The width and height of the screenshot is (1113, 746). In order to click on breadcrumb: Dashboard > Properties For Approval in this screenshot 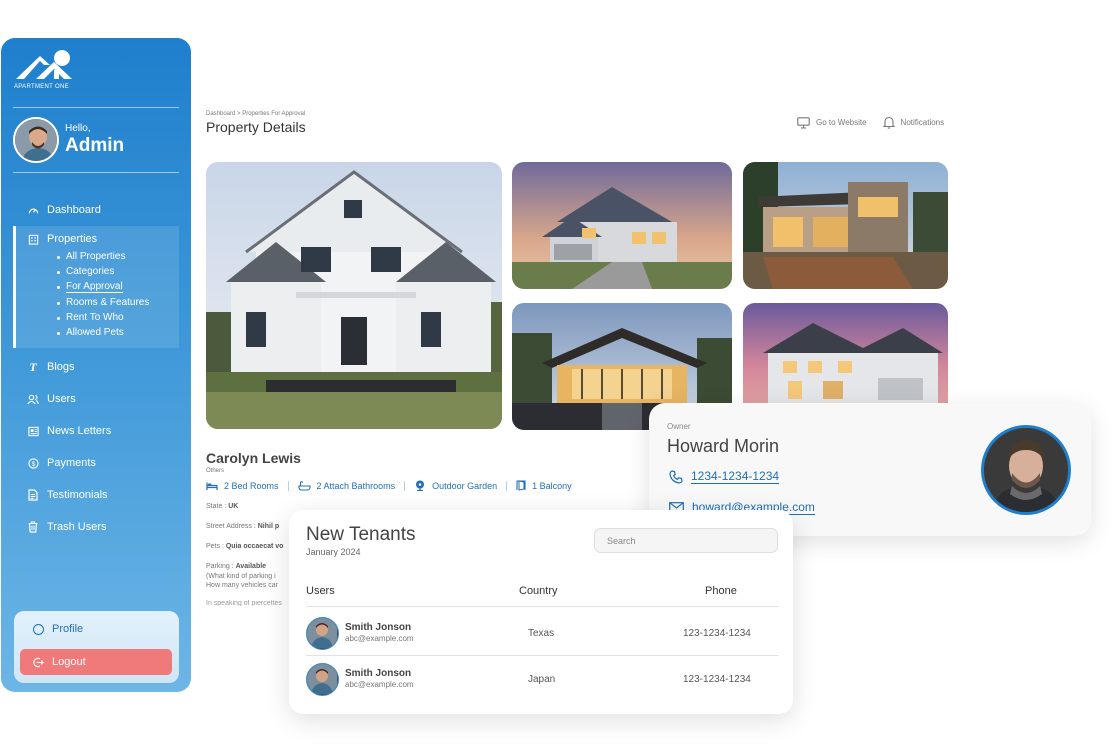, I will do `click(255, 114)`.